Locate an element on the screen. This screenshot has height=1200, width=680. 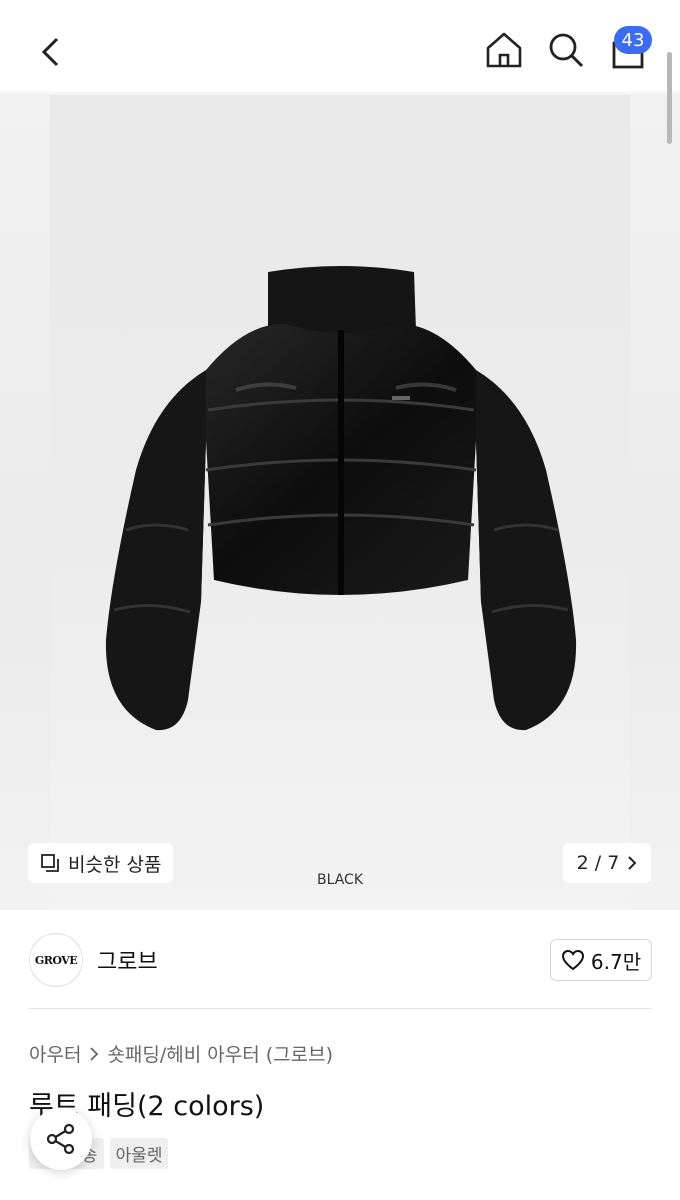
share-icon is located at coordinates (60, 1139).